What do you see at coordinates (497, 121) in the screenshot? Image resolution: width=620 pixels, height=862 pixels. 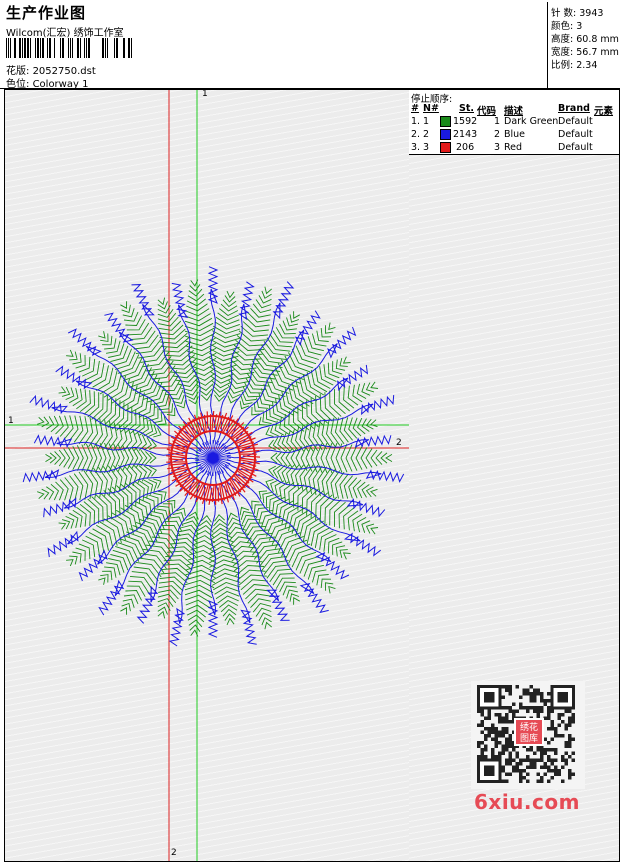 I see `row1-code: 1` at bounding box center [497, 121].